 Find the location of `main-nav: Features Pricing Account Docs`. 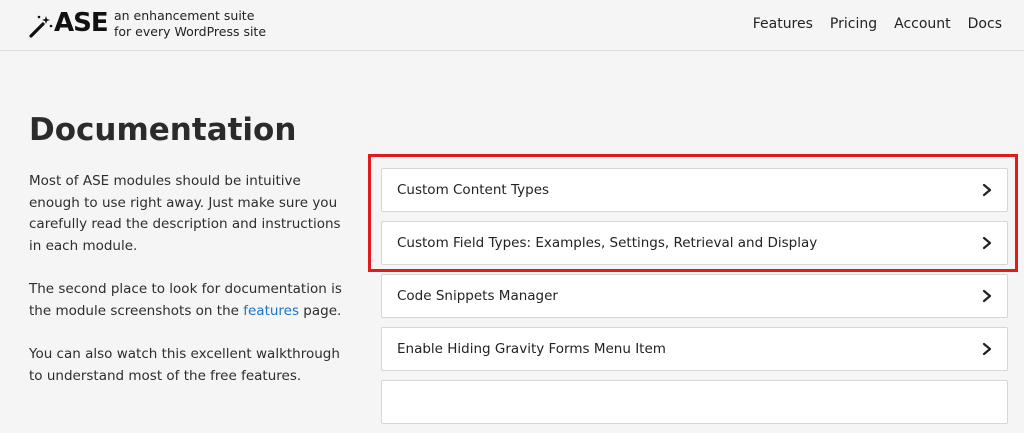

main-nav: Features Pricing Account Docs is located at coordinates (877, 24).